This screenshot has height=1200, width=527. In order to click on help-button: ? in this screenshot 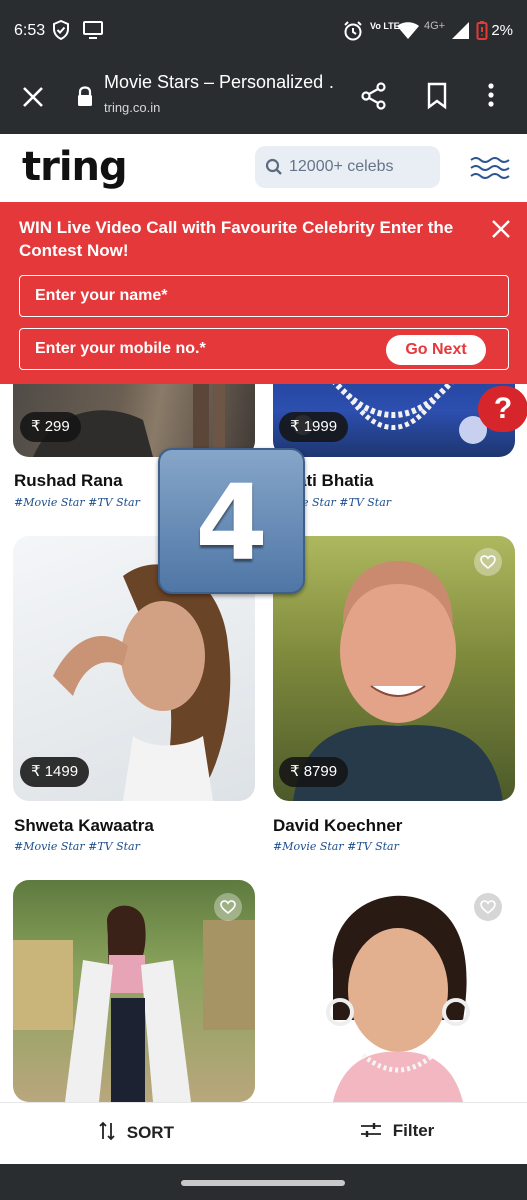, I will do `click(502, 409)`.